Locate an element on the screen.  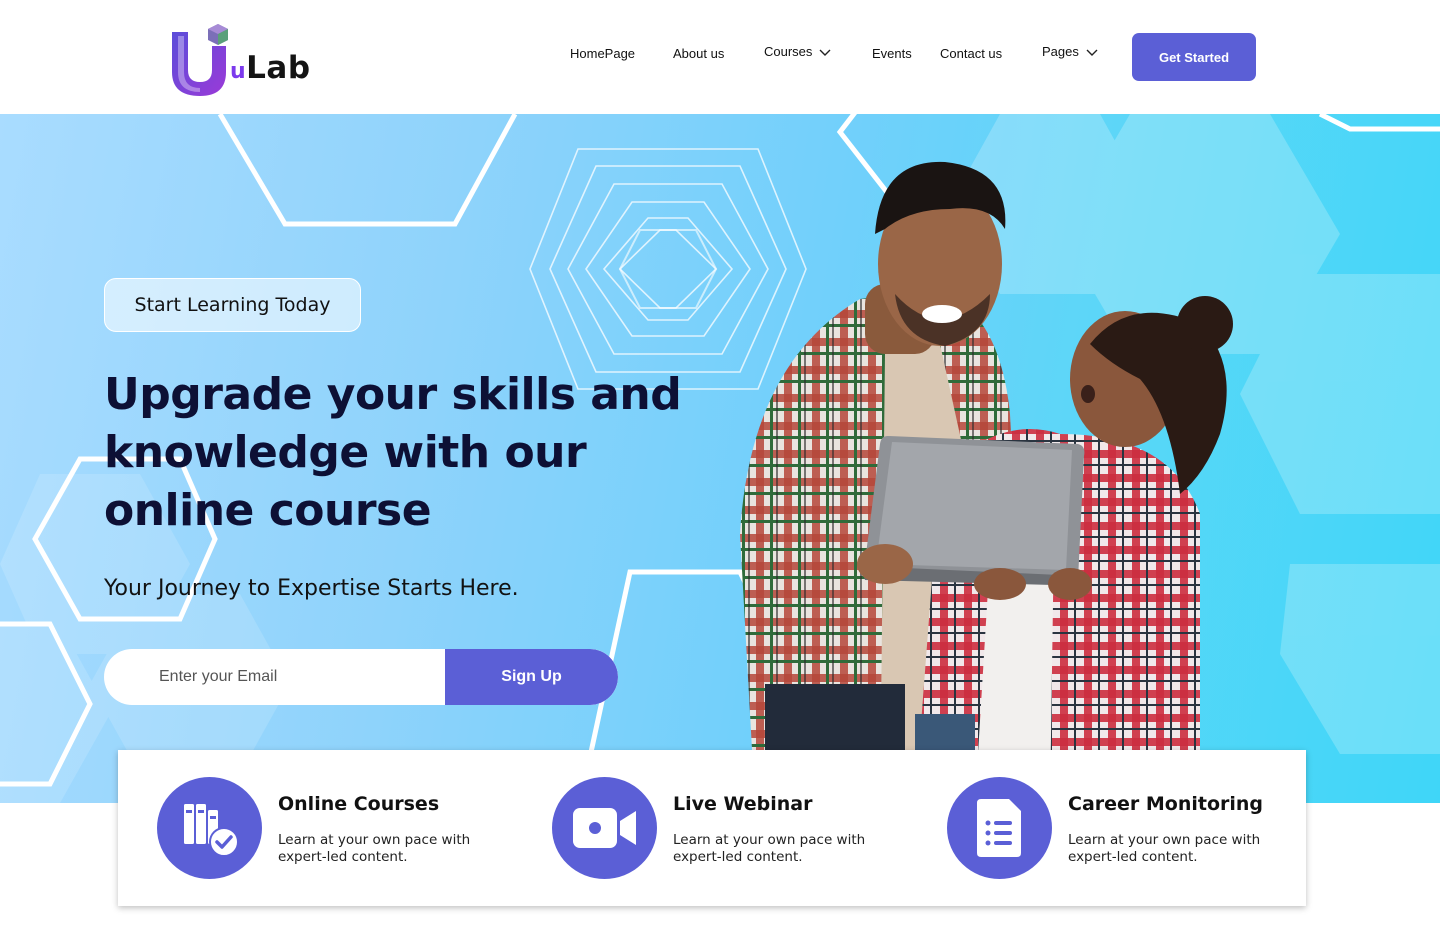
get-started-button: Get Started is located at coordinates (1194, 57).